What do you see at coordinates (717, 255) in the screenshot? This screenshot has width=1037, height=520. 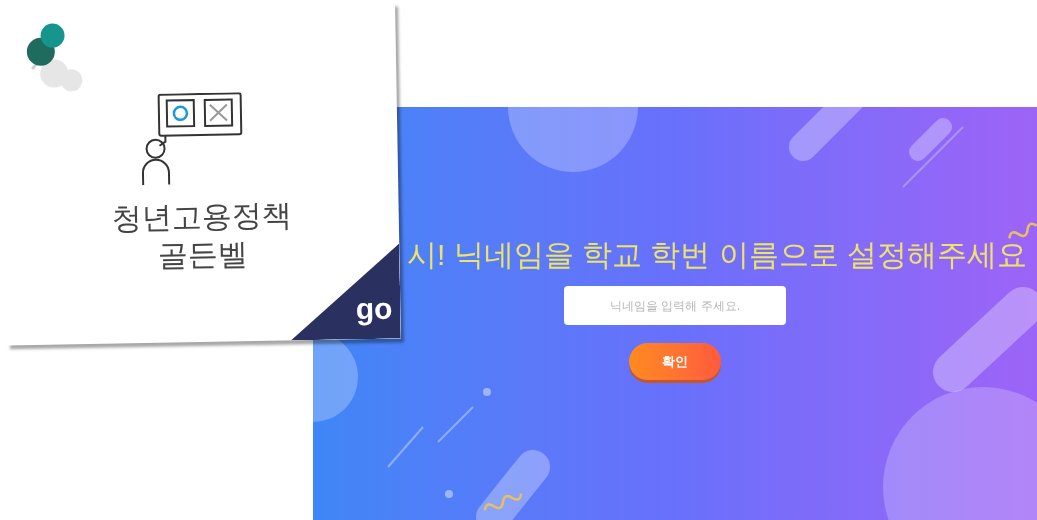 I see `headline: 시! 닉네임을 학교 학번 이름으로 설정해주세요` at bounding box center [717, 255].